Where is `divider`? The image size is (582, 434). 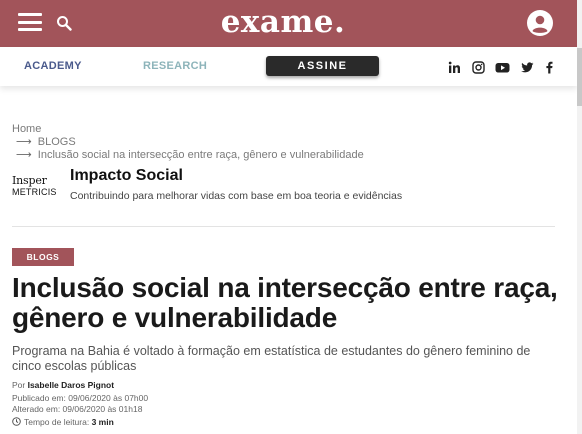
divider is located at coordinates (283, 226).